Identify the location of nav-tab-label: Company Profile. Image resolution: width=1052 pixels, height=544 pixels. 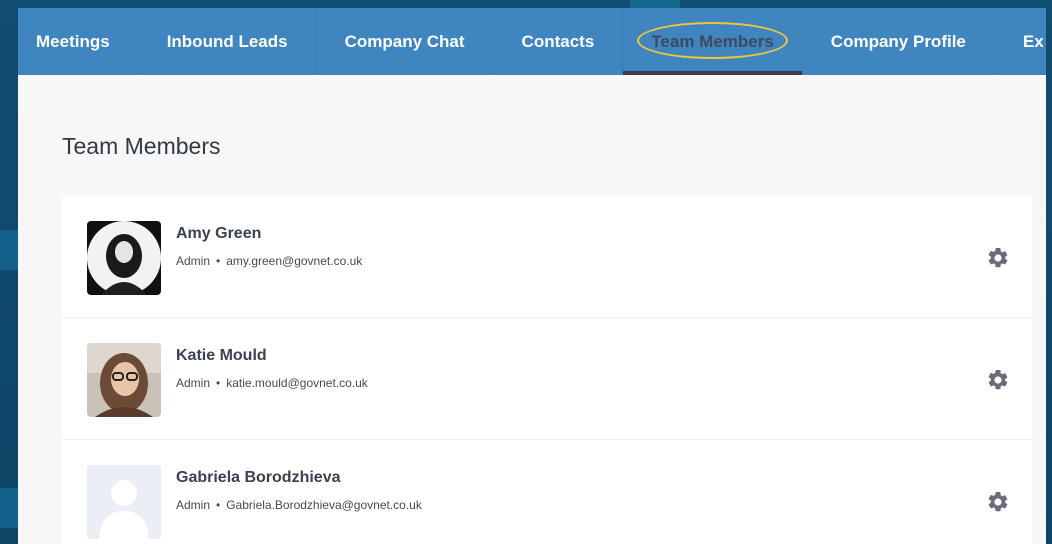
(898, 41).